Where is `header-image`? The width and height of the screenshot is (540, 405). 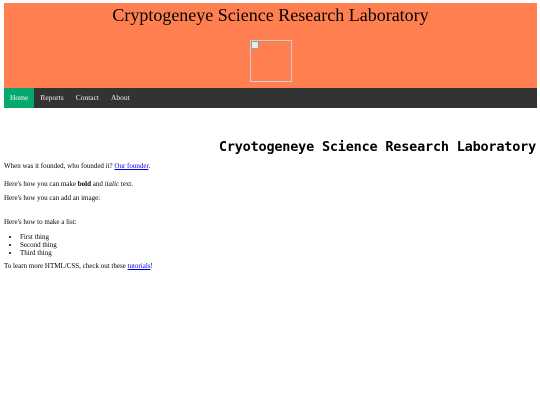 header-image is located at coordinates (271, 61).